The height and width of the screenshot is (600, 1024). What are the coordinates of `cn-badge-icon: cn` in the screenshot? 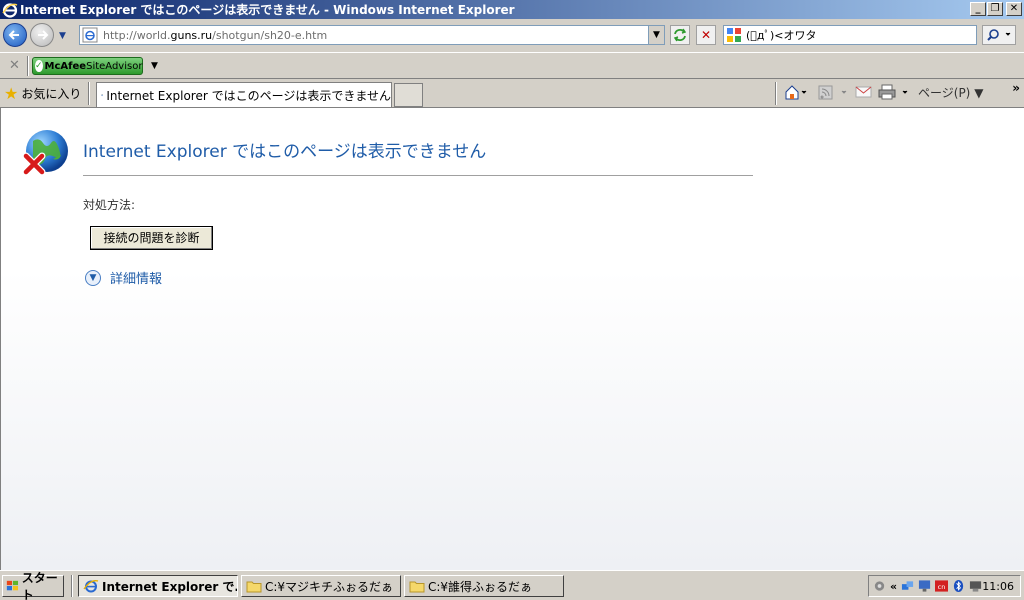 It's located at (942, 586).